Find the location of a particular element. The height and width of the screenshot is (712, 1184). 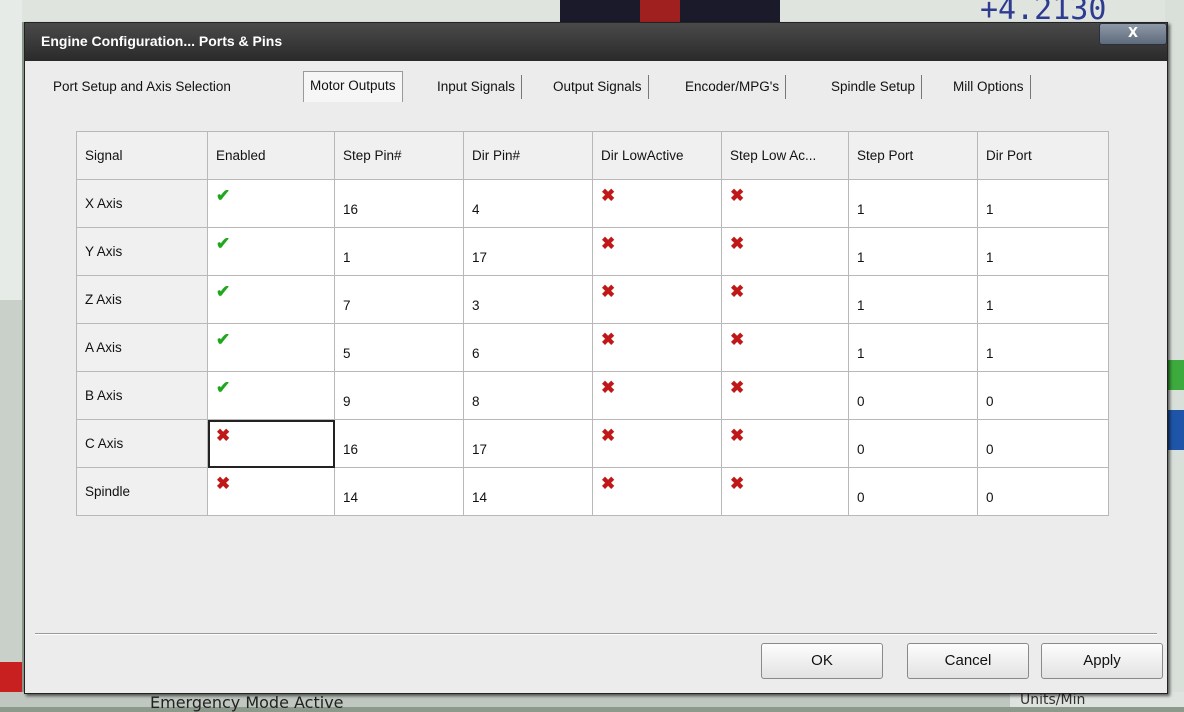

signal-cell: Z Axis is located at coordinates (142, 299).